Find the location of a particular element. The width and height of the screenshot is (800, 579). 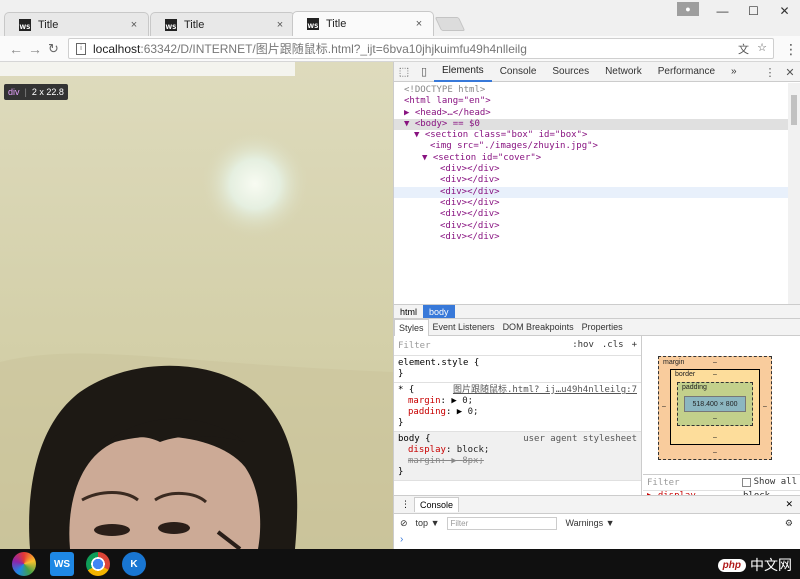

element-style-rule: element.style { } is located at coordinates (517, 369).